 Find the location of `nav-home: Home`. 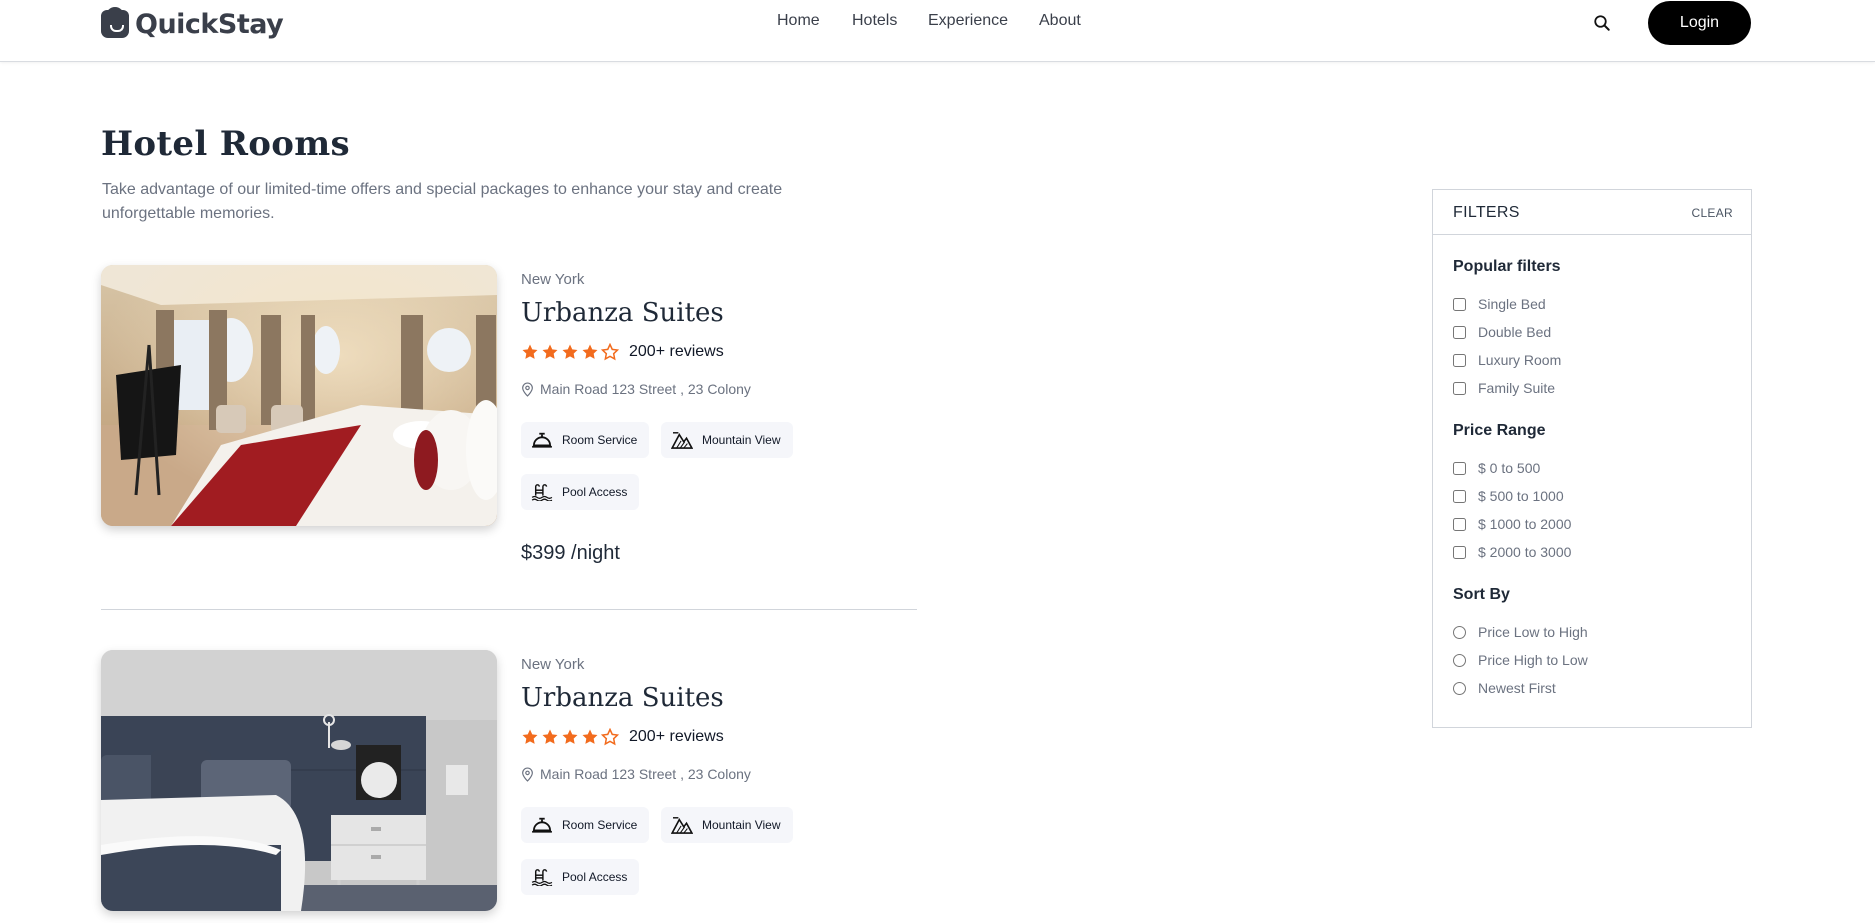

nav-home: Home is located at coordinates (798, 21).